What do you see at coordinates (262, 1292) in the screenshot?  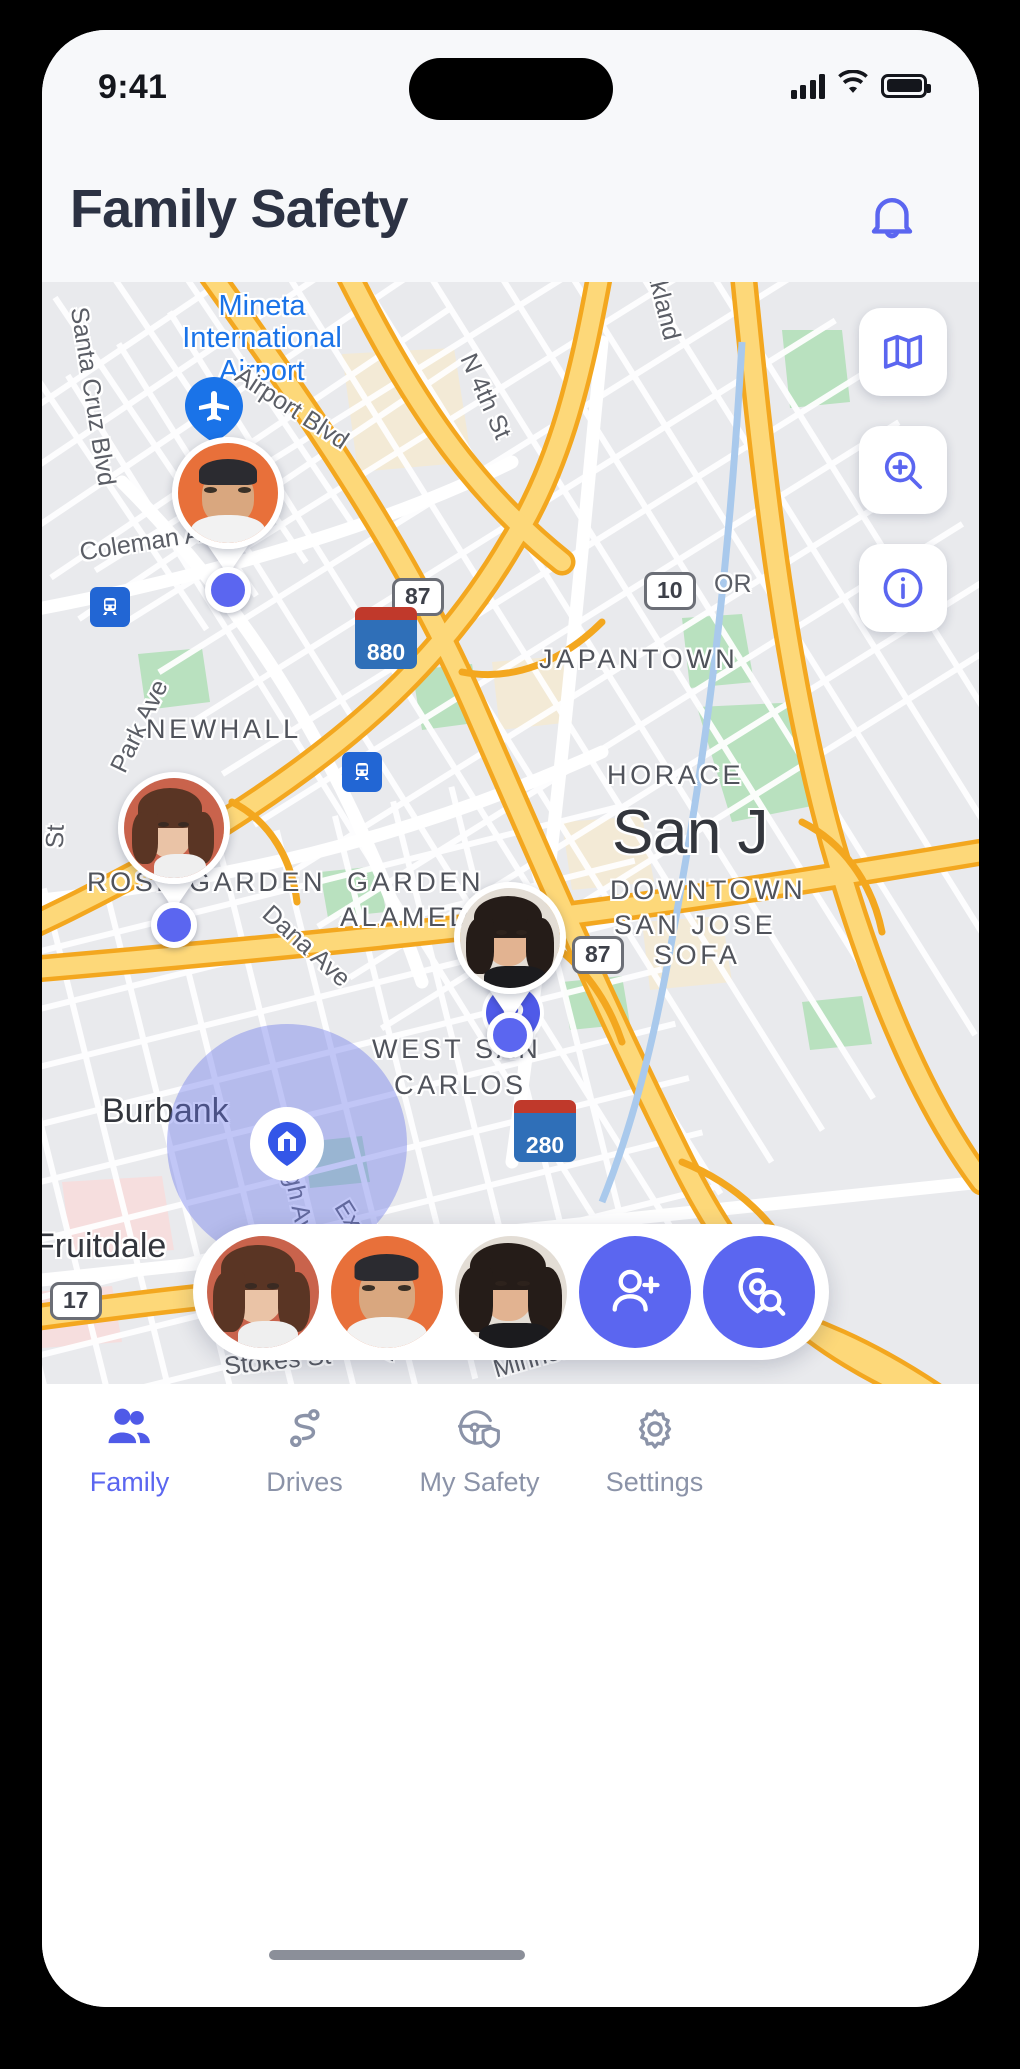 I see `dock-avatar-mia` at bounding box center [262, 1292].